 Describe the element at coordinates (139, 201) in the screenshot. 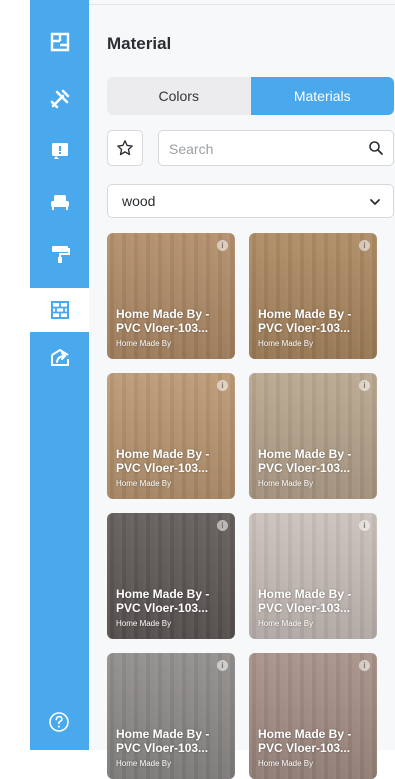

I see `category-select-value: wood` at that location.